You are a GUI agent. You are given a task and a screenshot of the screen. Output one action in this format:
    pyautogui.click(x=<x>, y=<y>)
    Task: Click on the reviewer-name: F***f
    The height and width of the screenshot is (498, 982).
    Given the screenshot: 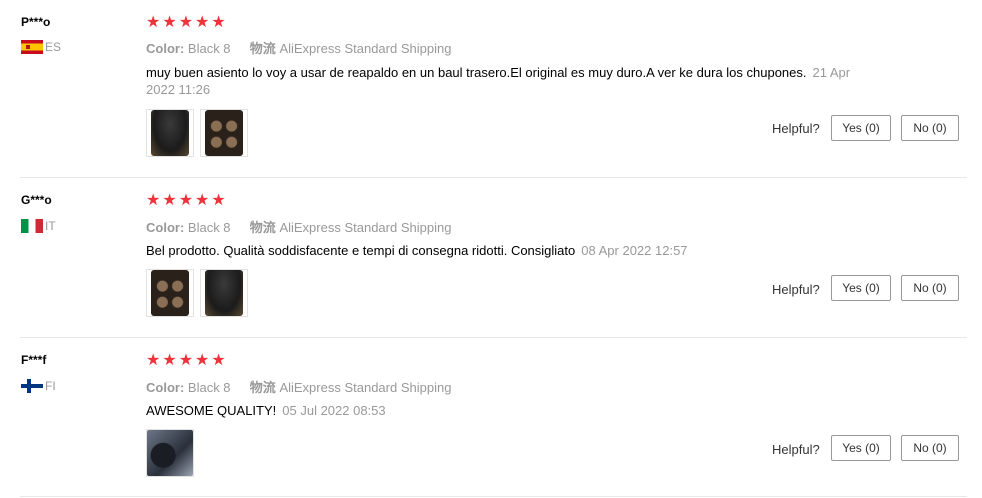 What is the action you would take?
    pyautogui.click(x=34, y=360)
    